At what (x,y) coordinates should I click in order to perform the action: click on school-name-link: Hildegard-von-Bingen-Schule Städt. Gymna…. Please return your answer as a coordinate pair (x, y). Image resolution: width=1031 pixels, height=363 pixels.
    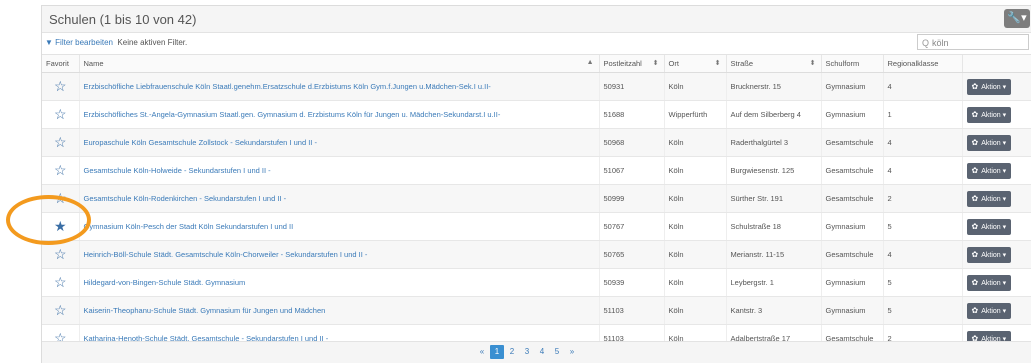
    Looking at the image, I should click on (338, 282).